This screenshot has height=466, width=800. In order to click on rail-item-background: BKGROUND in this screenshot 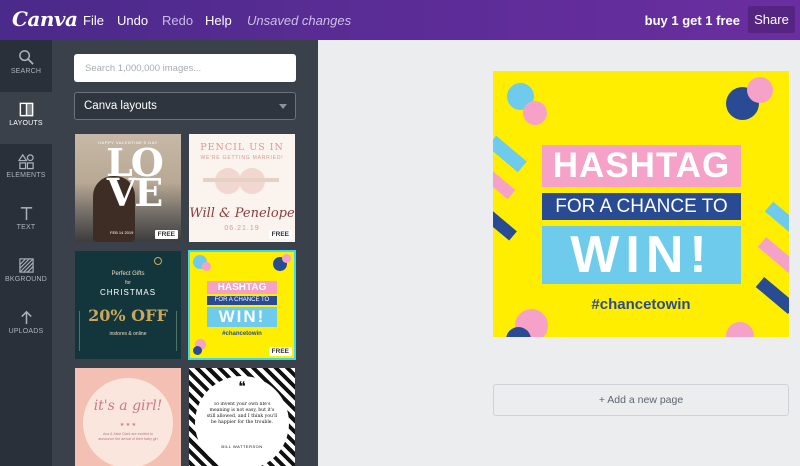, I will do `click(26, 274)`.